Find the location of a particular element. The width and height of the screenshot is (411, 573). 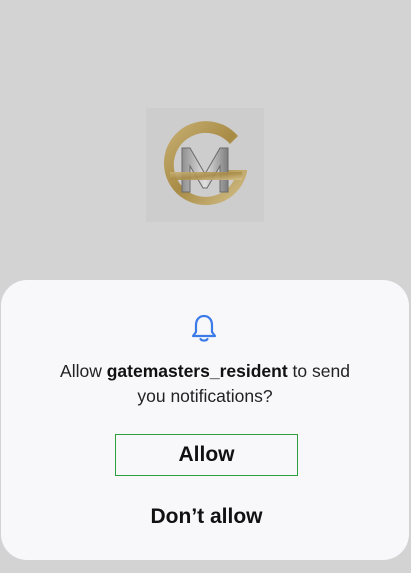

message-suffix: to send is located at coordinates (318, 371).